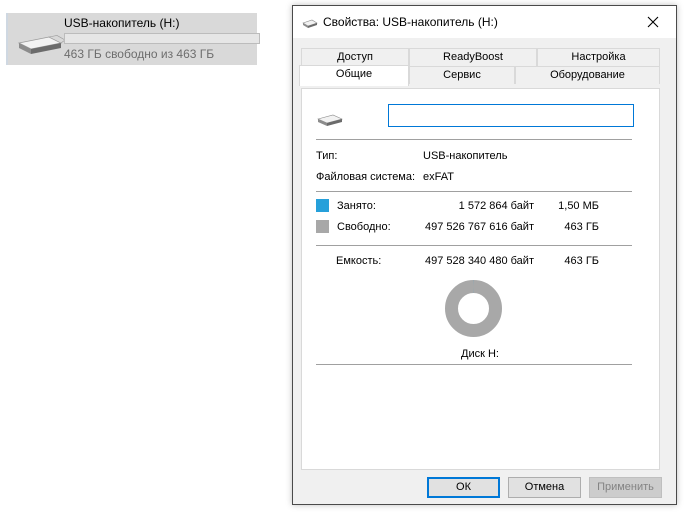 The height and width of the screenshot is (523, 700). Describe the element at coordinates (359, 261) in the screenshot. I see `capacity-label: Емкость:` at that location.